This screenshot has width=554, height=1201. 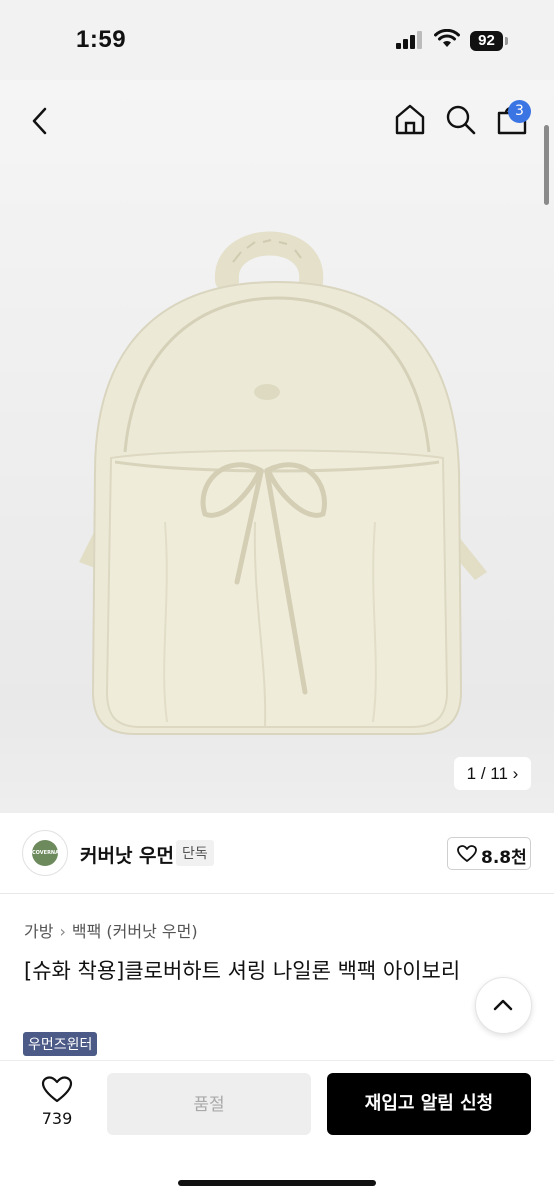 I want to click on breadcrumb: 가방 › 백팩 (커버낫 우먼), so click(x=111, y=930).